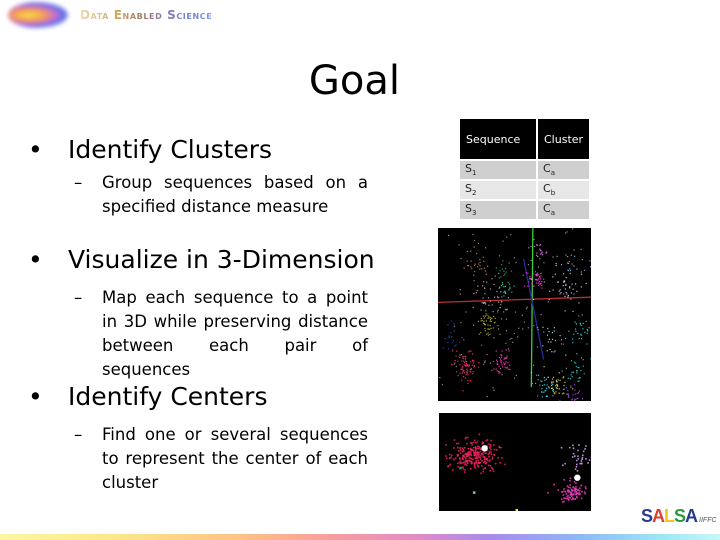  What do you see at coordinates (460, 468) in the screenshot?
I see `stray-point` at bounding box center [460, 468].